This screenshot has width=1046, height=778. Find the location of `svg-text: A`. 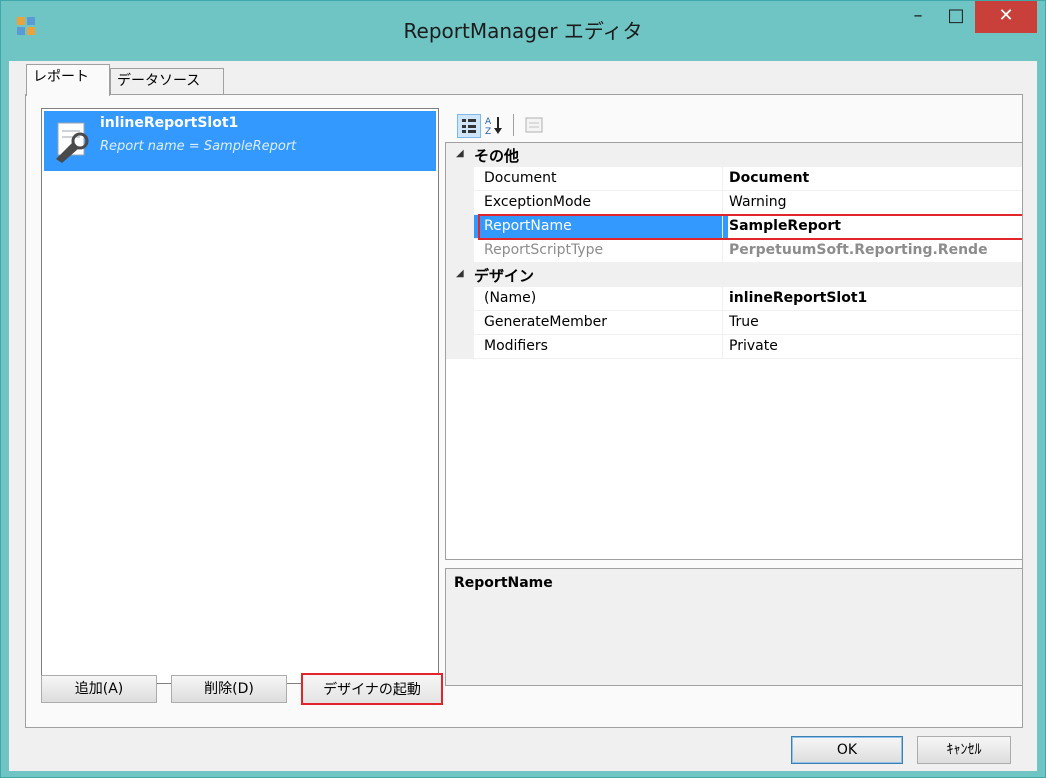

svg-text: A is located at coordinates (488, 122).